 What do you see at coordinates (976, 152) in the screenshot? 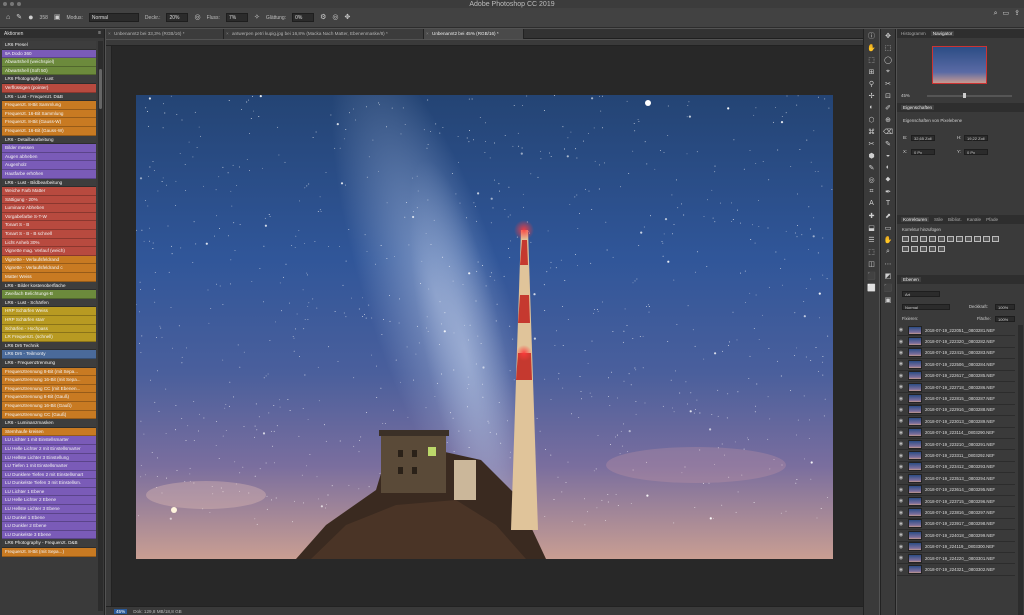
I see `y-input: 0 Px` at bounding box center [976, 152].